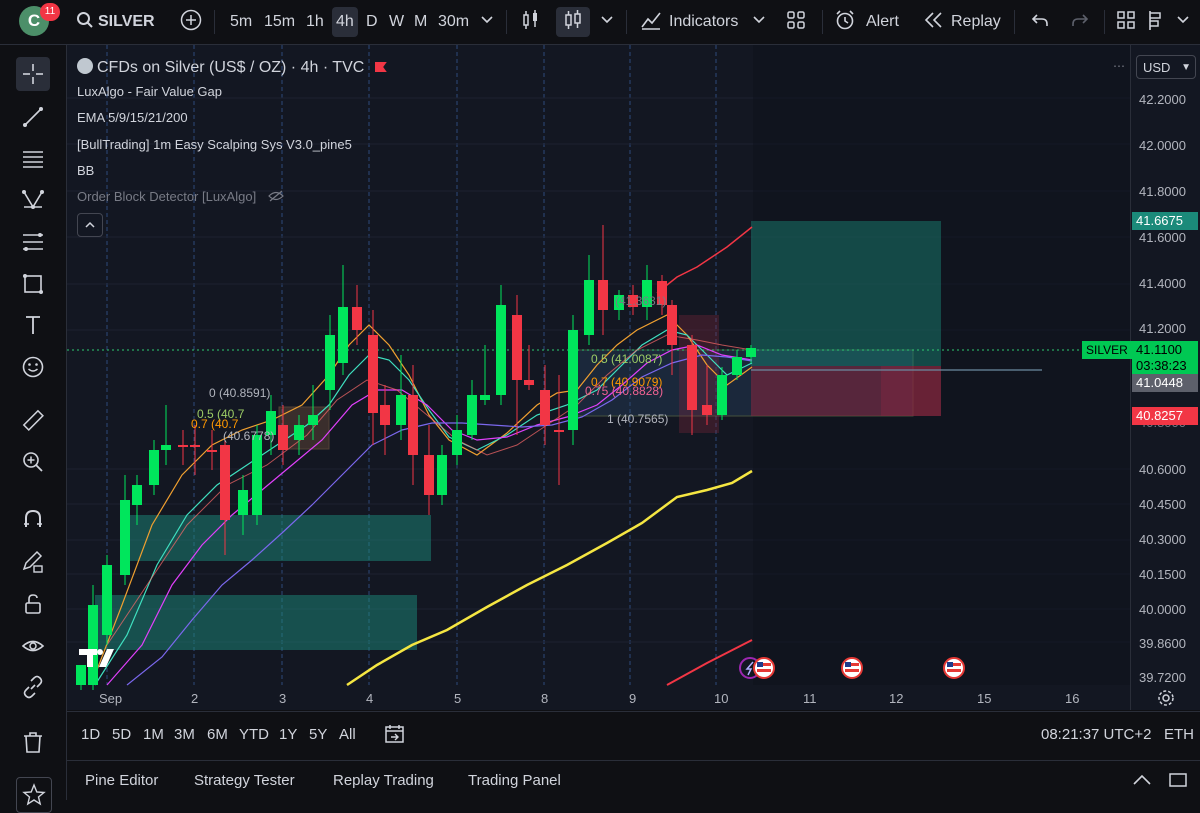 Image resolution: width=1200 pixels, height=813 pixels. What do you see at coordinates (845, 22) in the screenshot?
I see `alarm-clock-icon` at bounding box center [845, 22].